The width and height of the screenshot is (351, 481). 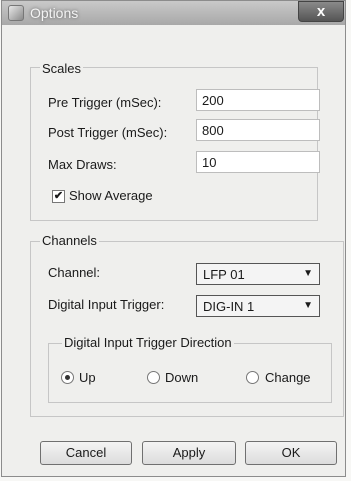 I want to click on window-title: Options, so click(x=54, y=13).